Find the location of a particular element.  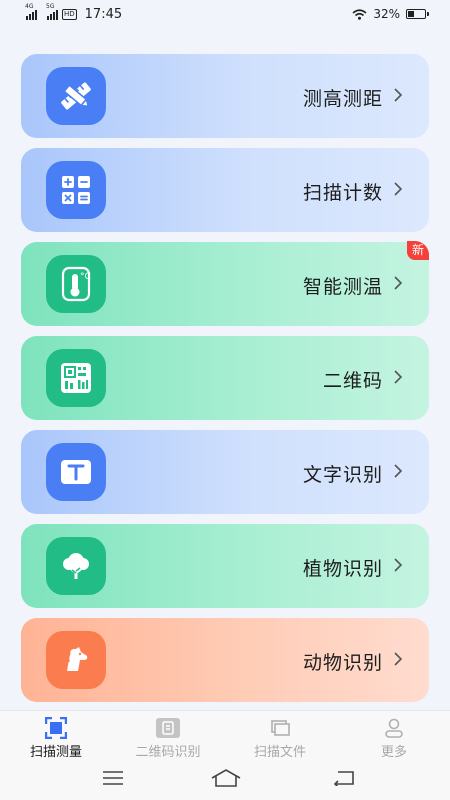

status-time: 17:45 is located at coordinates (103, 14).